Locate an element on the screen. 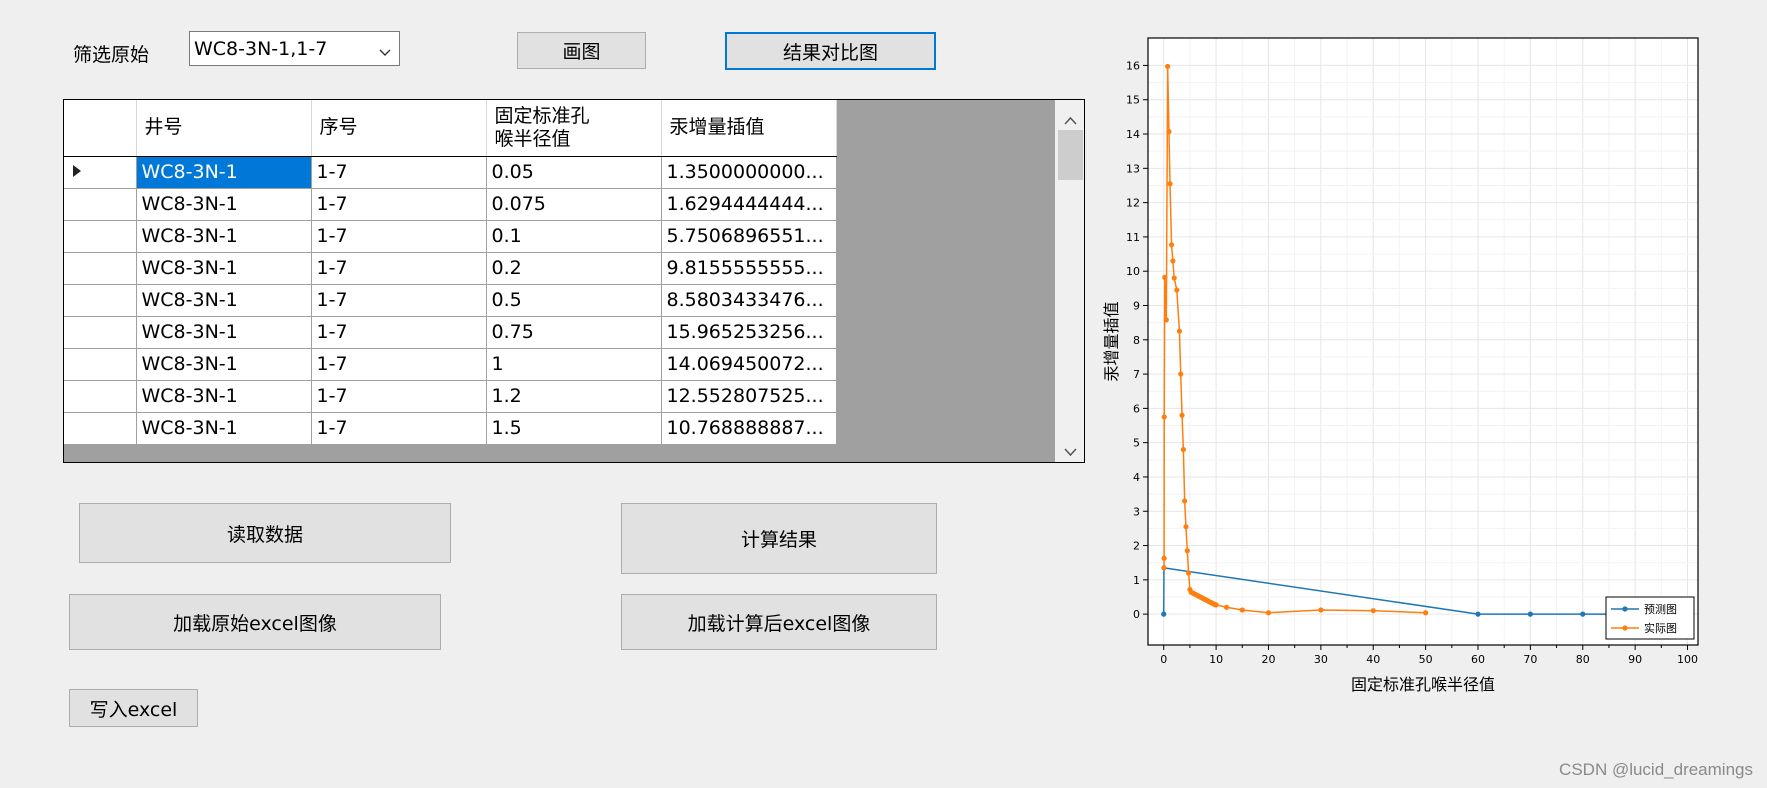 This screenshot has height=788, width=1767. column-header-pore-radius: 固定标准孔 喉半径值 is located at coordinates (574, 128).